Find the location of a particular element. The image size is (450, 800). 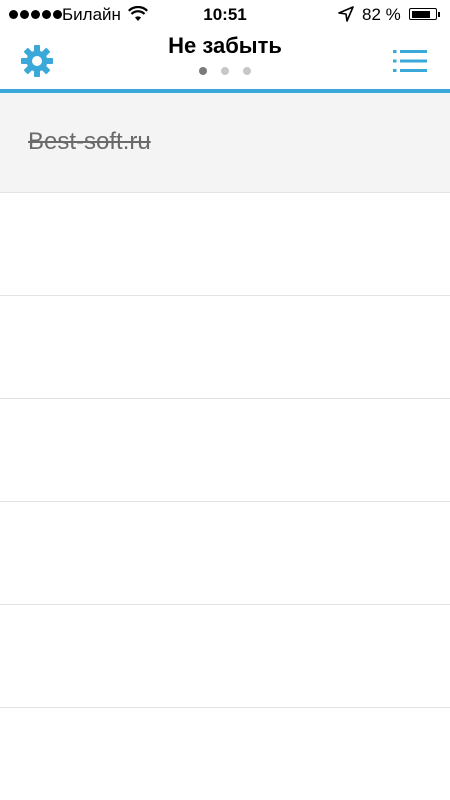

menu-button is located at coordinates (410, 61).